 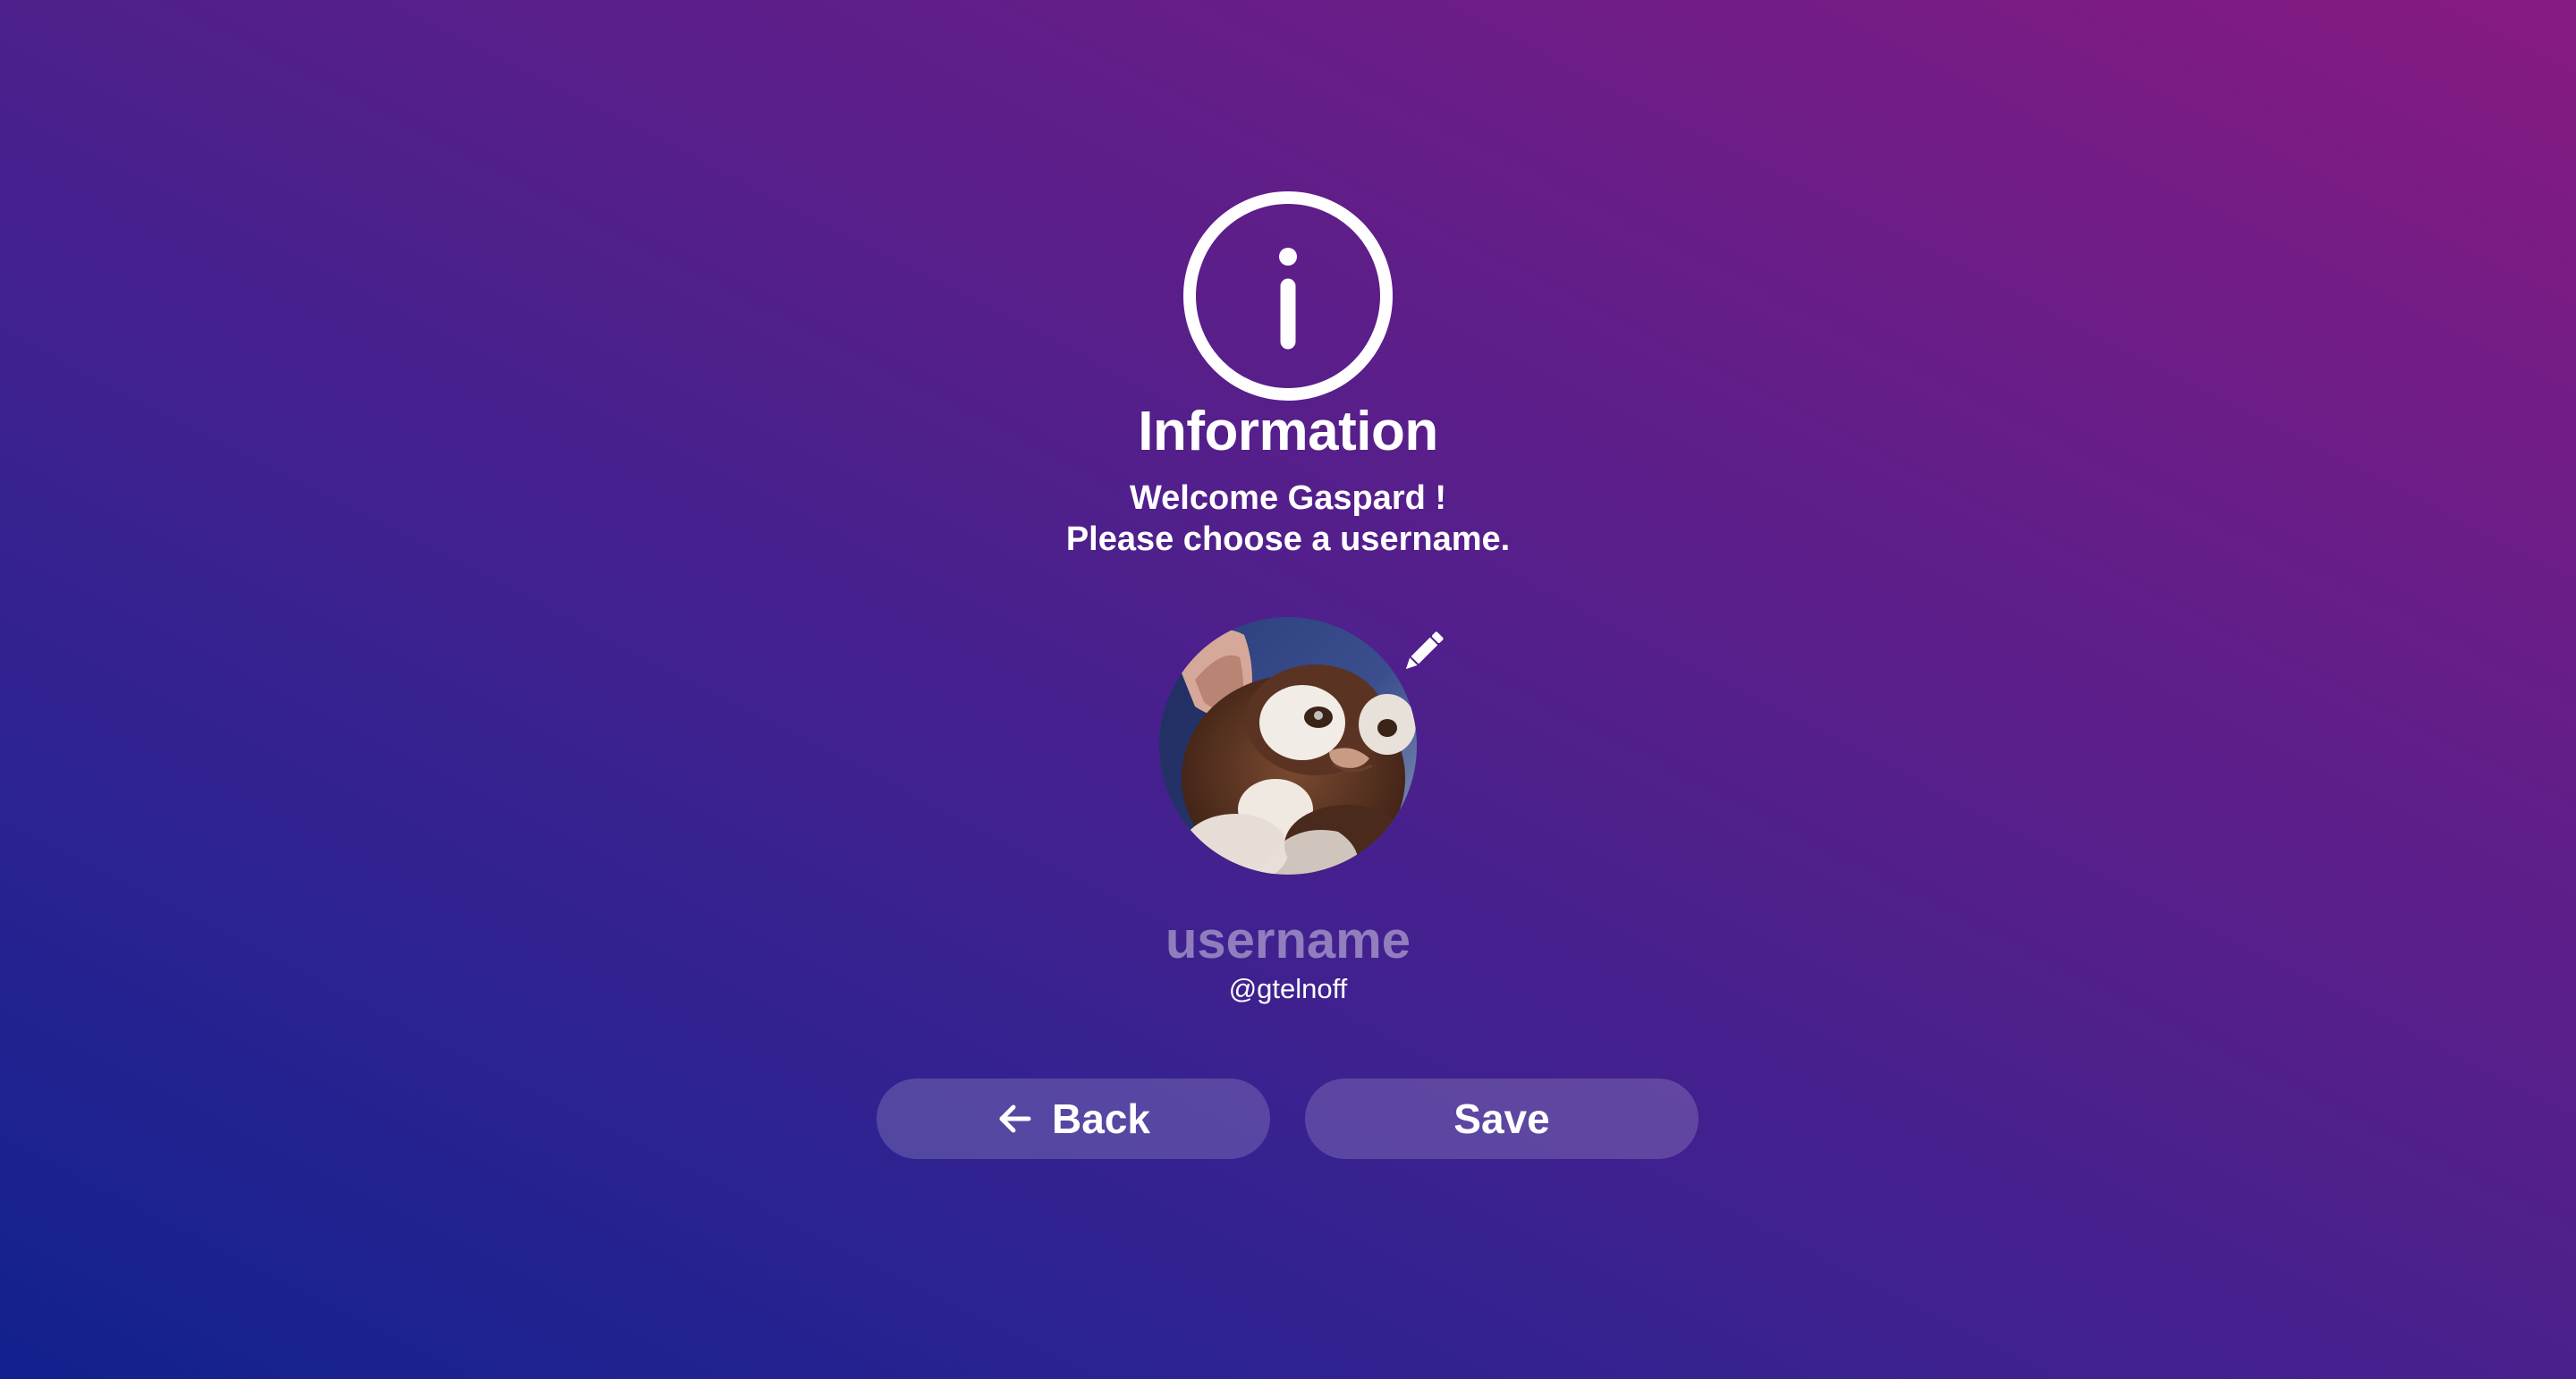 I want to click on welcome-message: Welcome Gaspard !, so click(x=1288, y=498).